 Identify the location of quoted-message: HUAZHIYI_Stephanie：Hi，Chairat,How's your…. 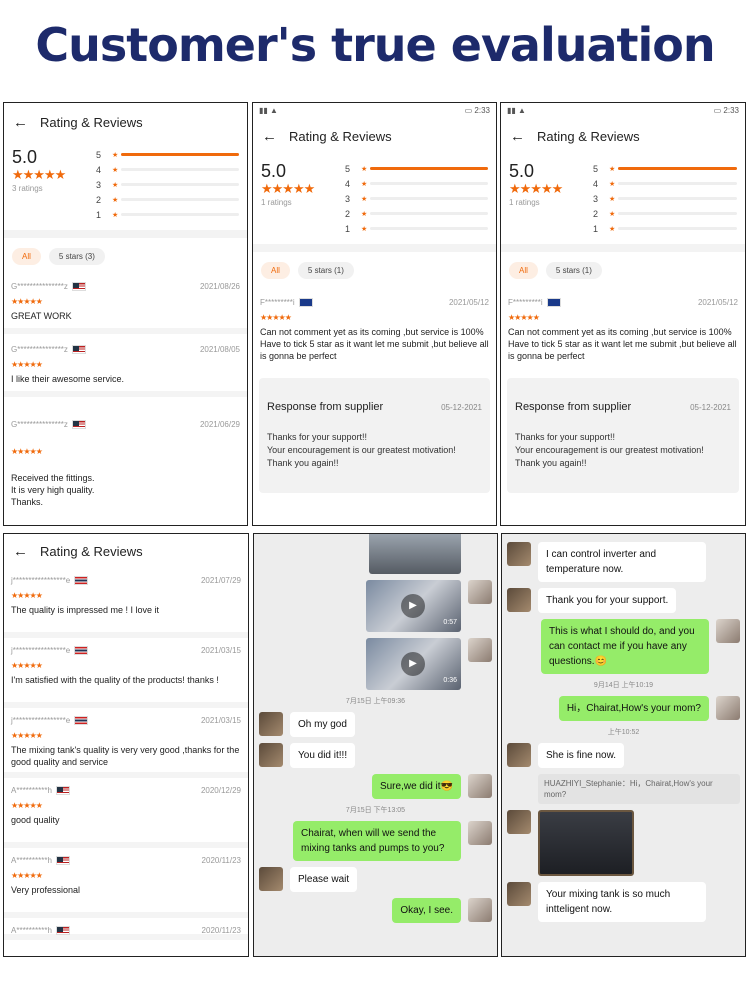
(639, 789).